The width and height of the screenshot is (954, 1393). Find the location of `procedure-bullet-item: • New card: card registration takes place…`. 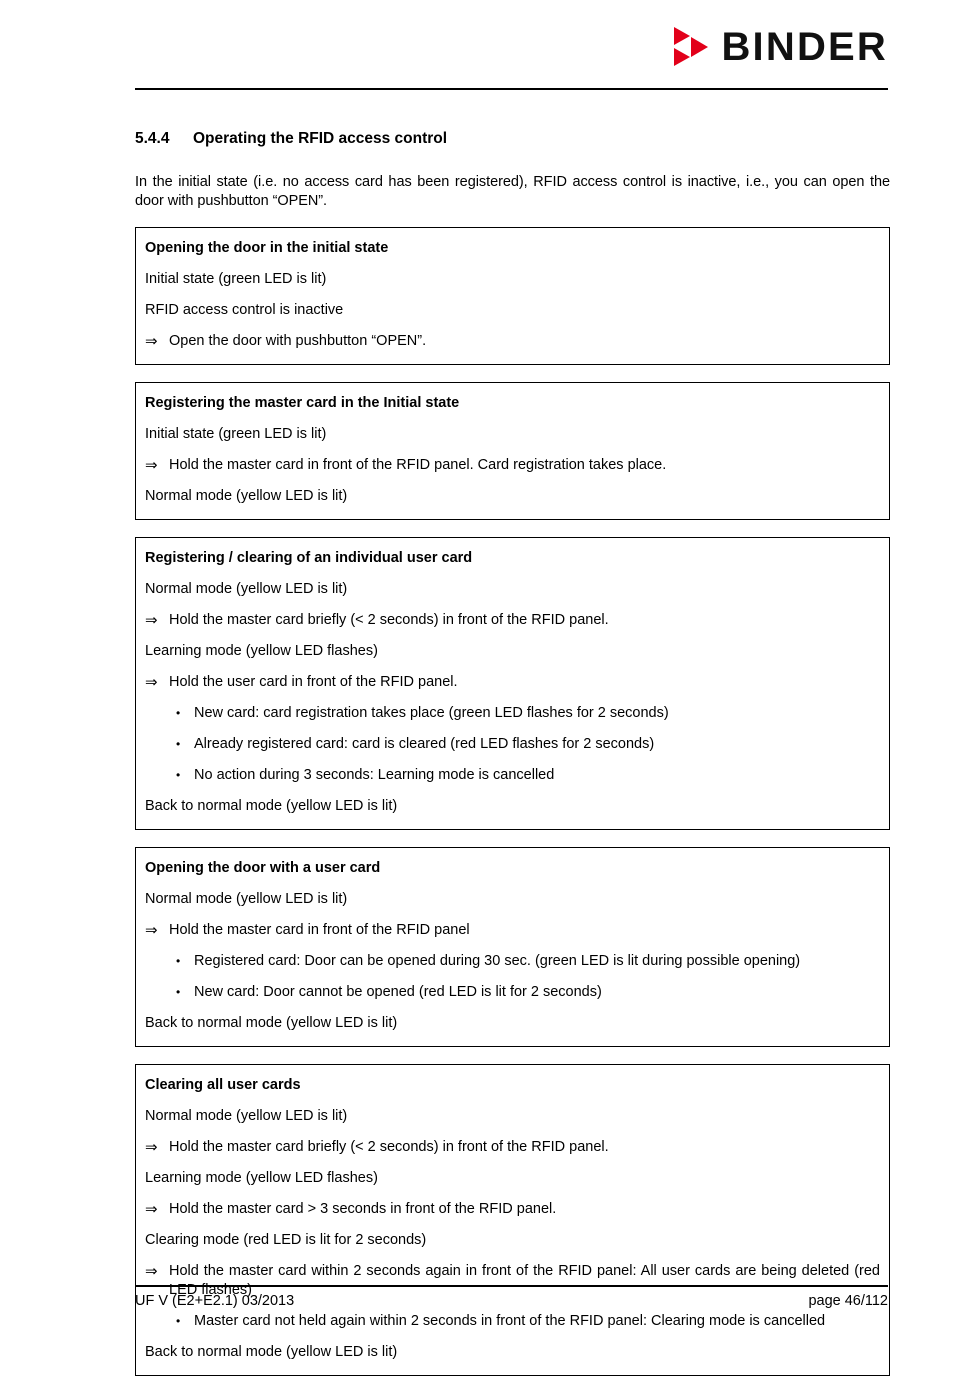

procedure-bullet-item: • New card: card registration takes place… is located at coordinates (512, 713).